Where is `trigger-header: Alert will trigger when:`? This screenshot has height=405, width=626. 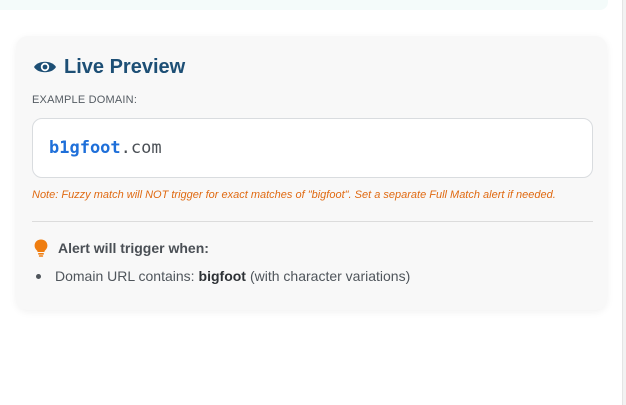
trigger-header: Alert will trigger when: is located at coordinates (121, 248).